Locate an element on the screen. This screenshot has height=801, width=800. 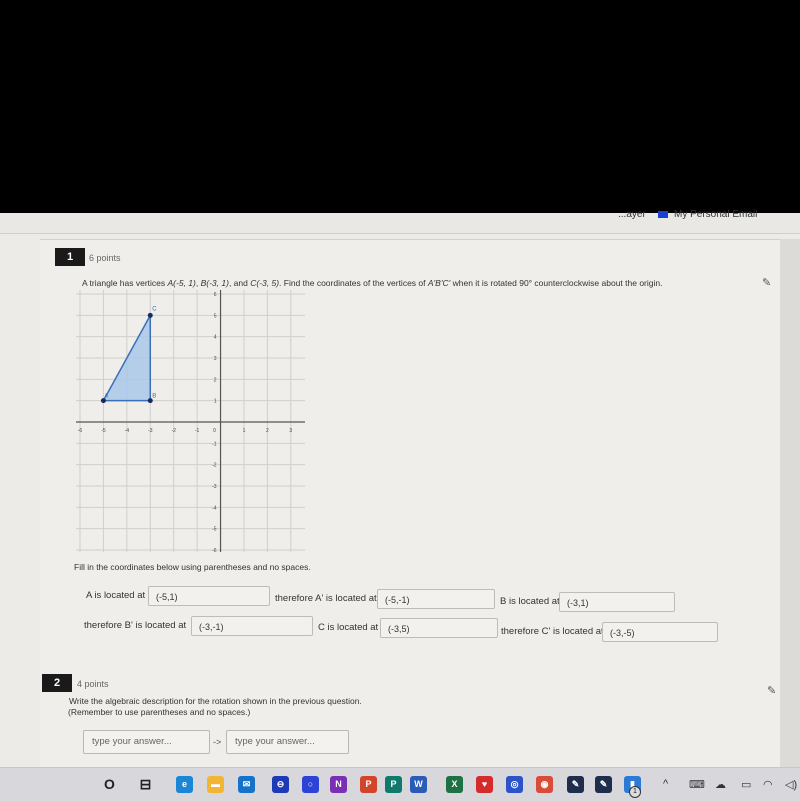
bookmark-my-personal-email: My Personal Email is located at coordinates (707, 214).